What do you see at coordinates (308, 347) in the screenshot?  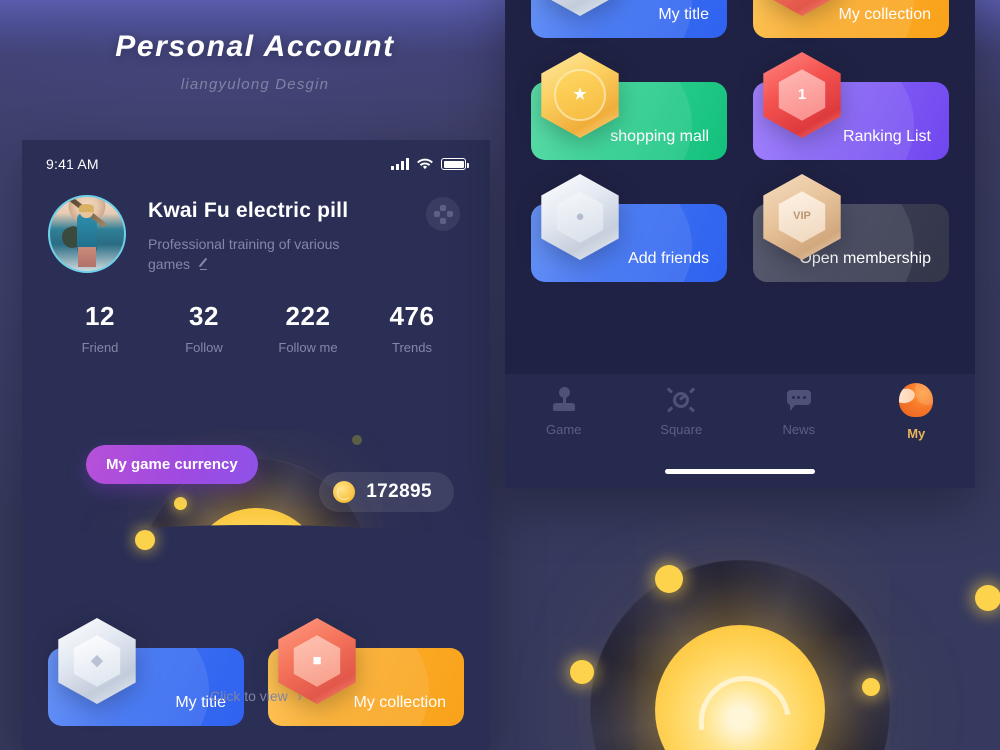 I see `stat-label: Follow me` at bounding box center [308, 347].